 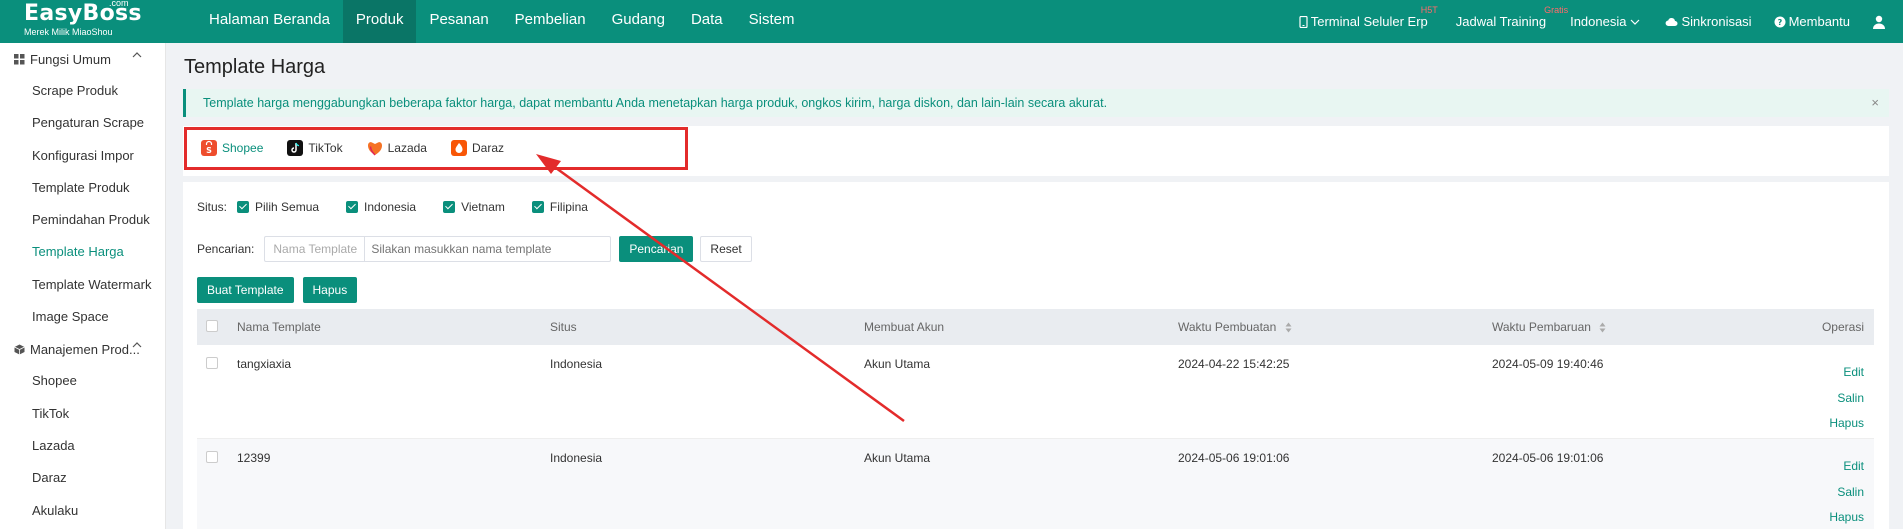 What do you see at coordinates (1635, 22) in the screenshot?
I see `chevron-down-icon` at bounding box center [1635, 22].